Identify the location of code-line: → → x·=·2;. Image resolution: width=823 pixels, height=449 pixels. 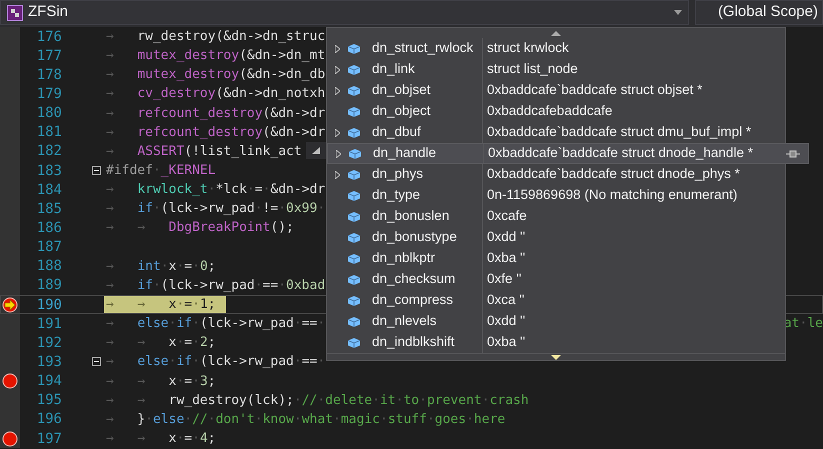
(161, 343).